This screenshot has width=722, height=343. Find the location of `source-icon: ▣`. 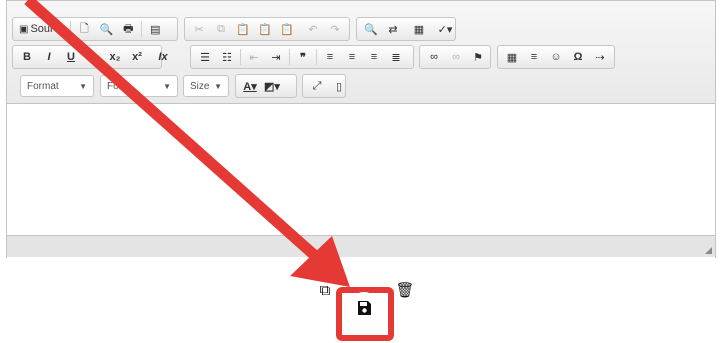

source-icon: ▣ is located at coordinates (24, 29).